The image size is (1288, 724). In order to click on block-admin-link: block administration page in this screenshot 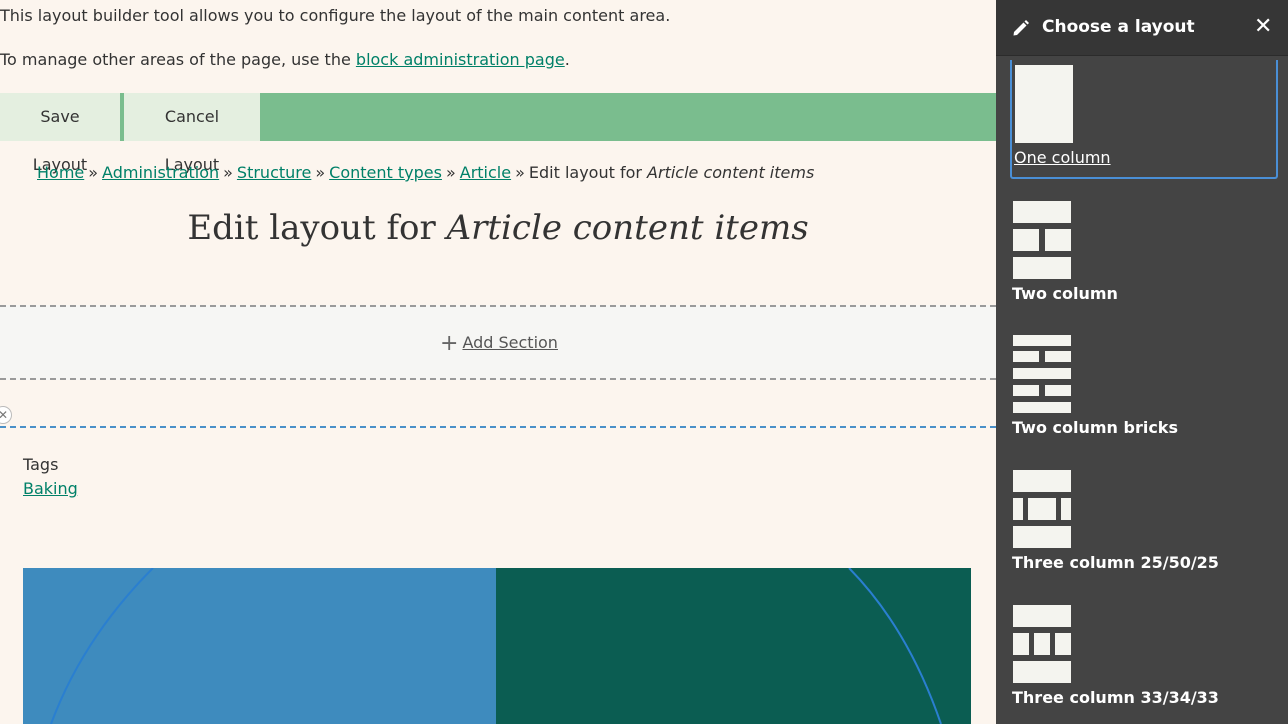, I will do `click(460, 59)`.